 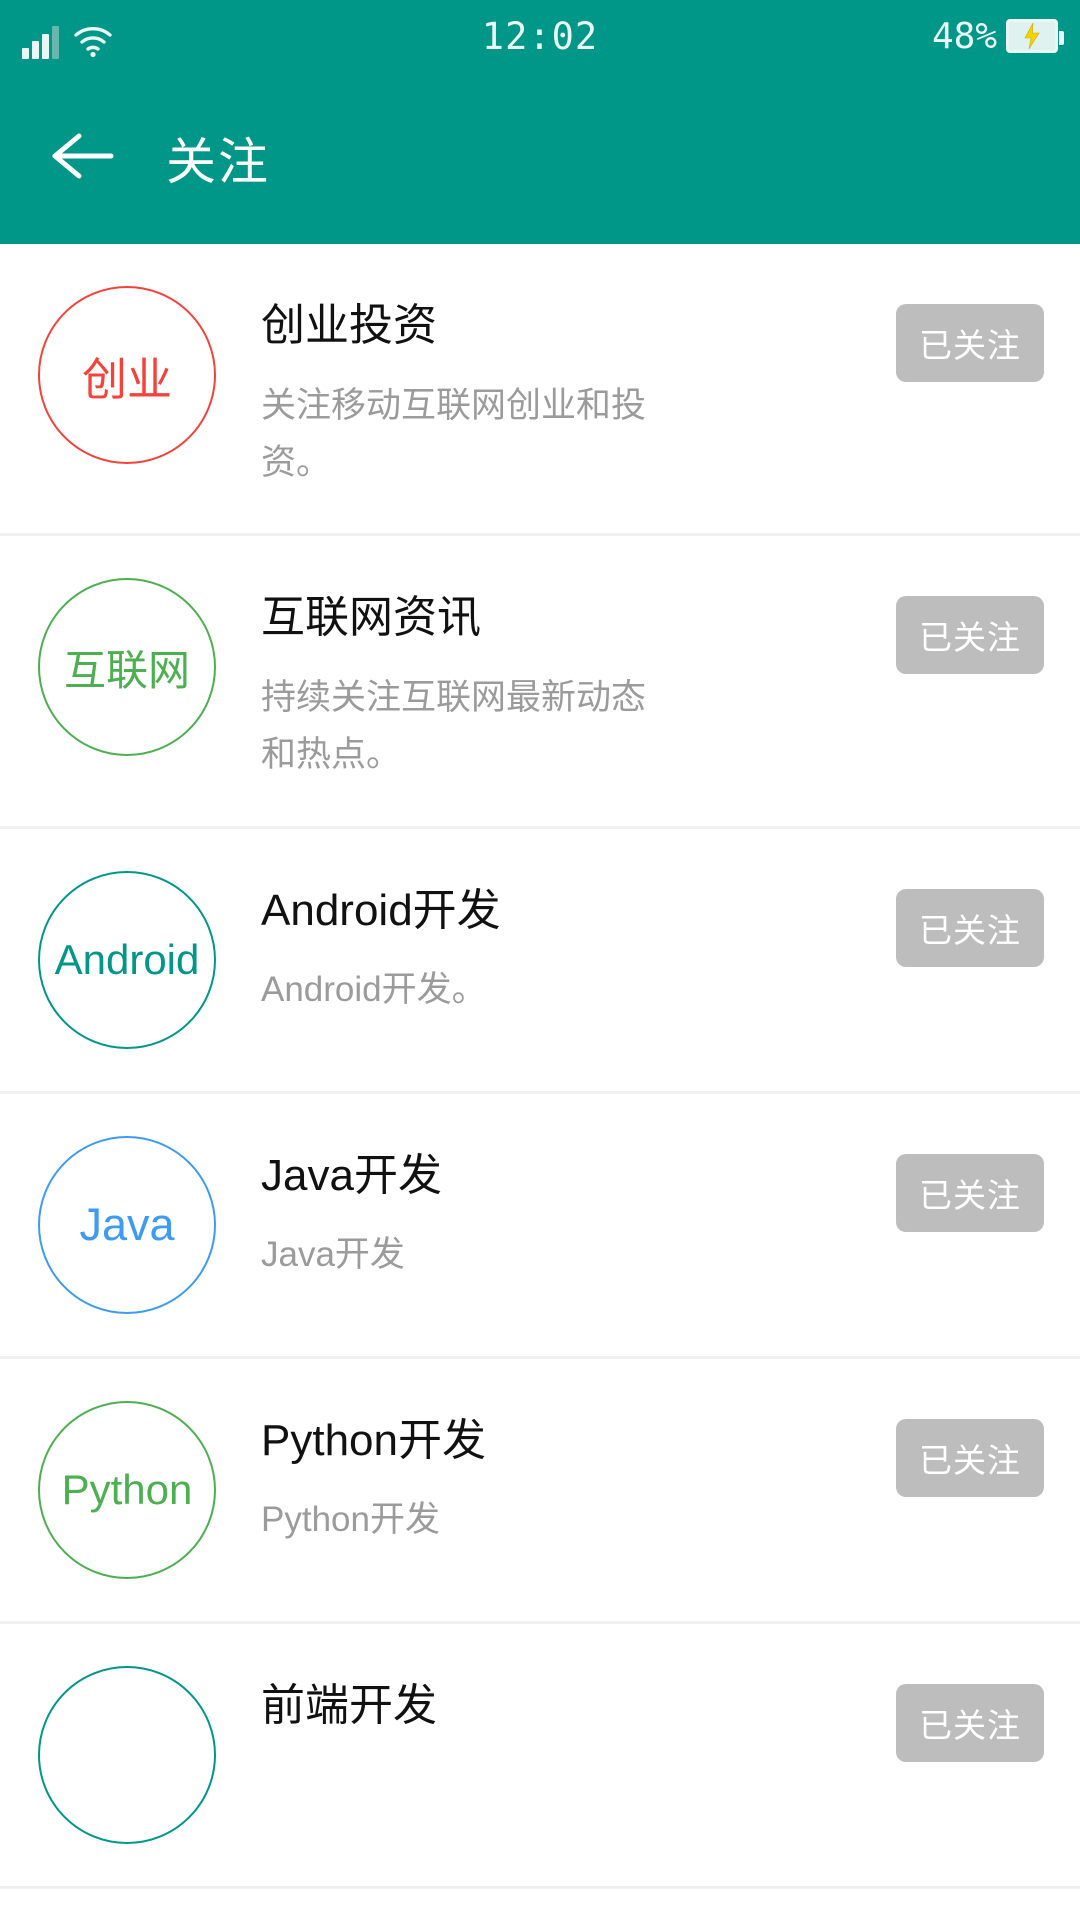 What do you see at coordinates (351, 1175) in the screenshot?
I see `list-item-title: Java开发` at bounding box center [351, 1175].